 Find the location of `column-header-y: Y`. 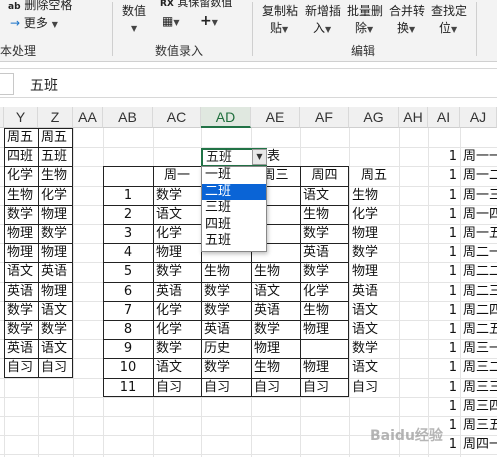

column-header-y: Y is located at coordinates (21, 117).